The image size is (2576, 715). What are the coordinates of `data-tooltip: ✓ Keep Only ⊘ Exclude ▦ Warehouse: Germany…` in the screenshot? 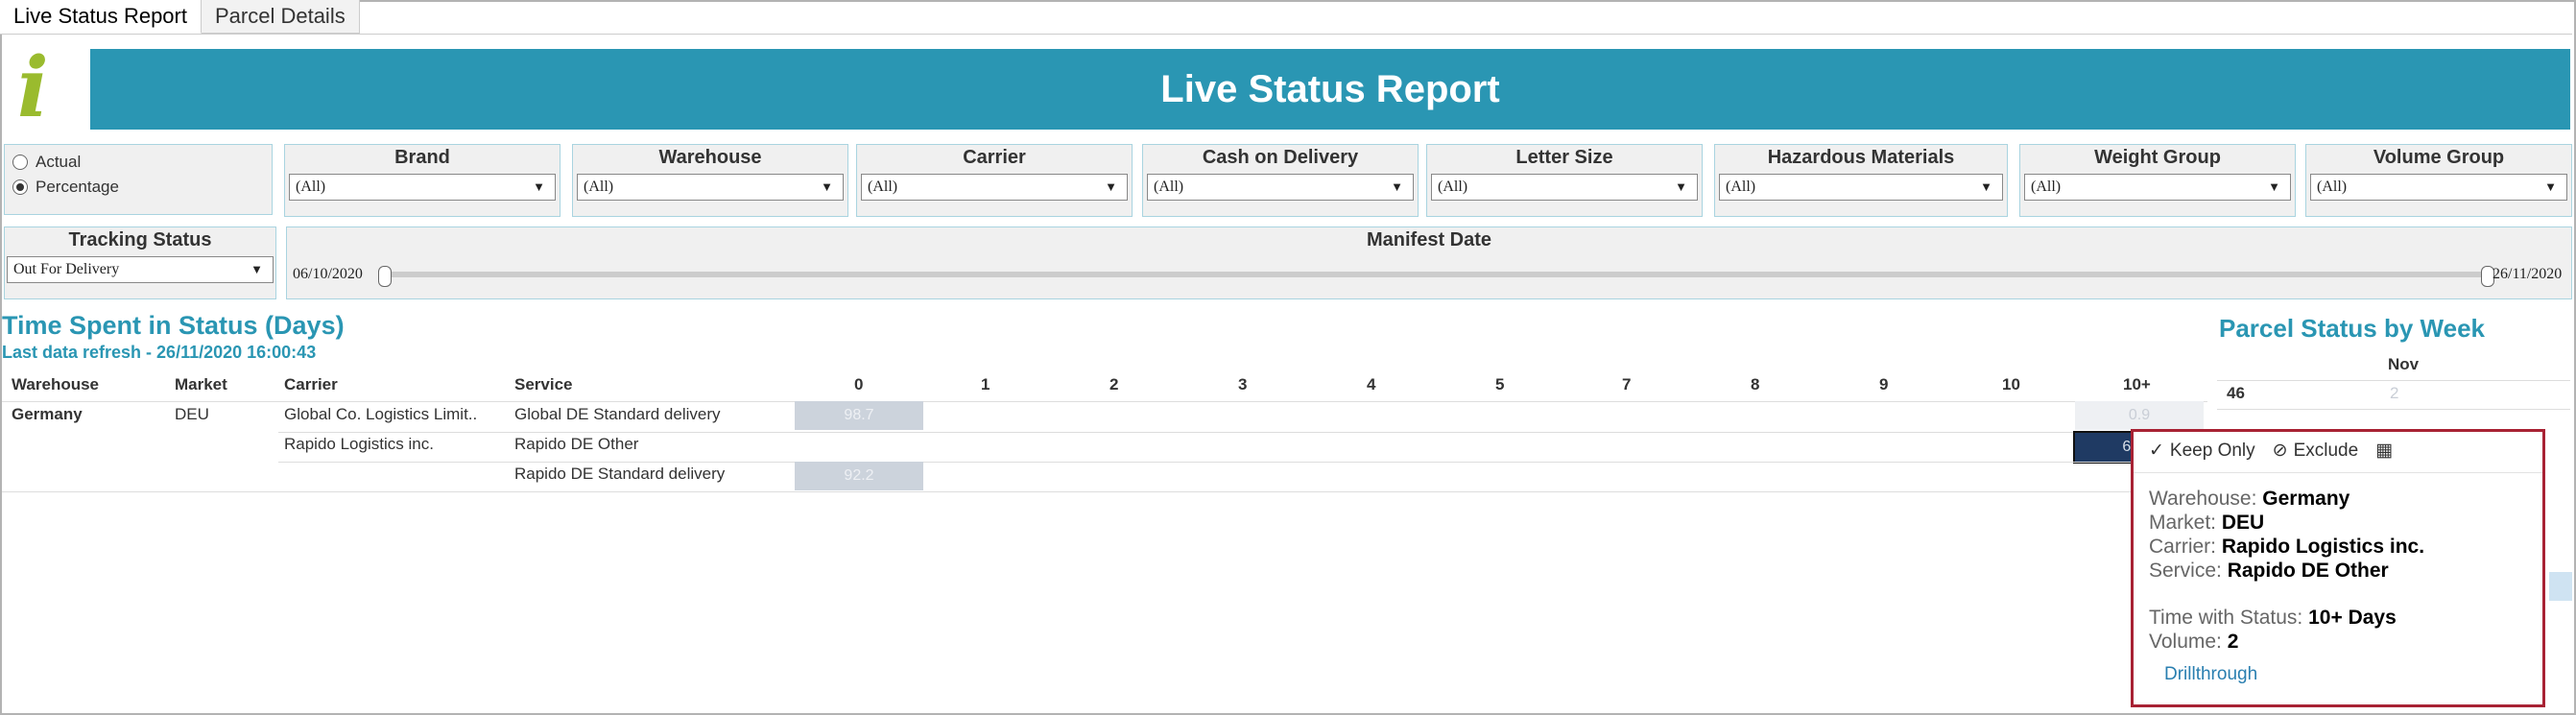 It's located at (2338, 568).